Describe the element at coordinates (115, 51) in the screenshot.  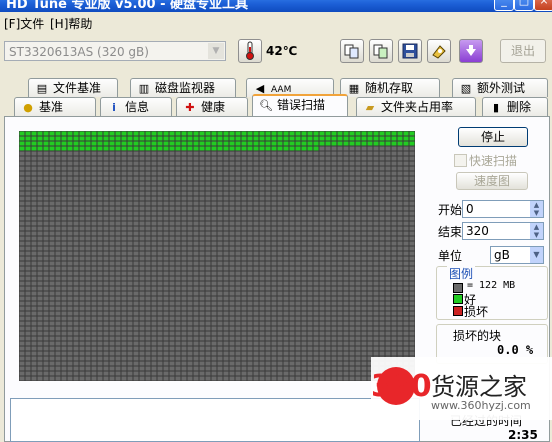
I see `drive-select: ST3320613AS (320 gB) ▼` at that location.